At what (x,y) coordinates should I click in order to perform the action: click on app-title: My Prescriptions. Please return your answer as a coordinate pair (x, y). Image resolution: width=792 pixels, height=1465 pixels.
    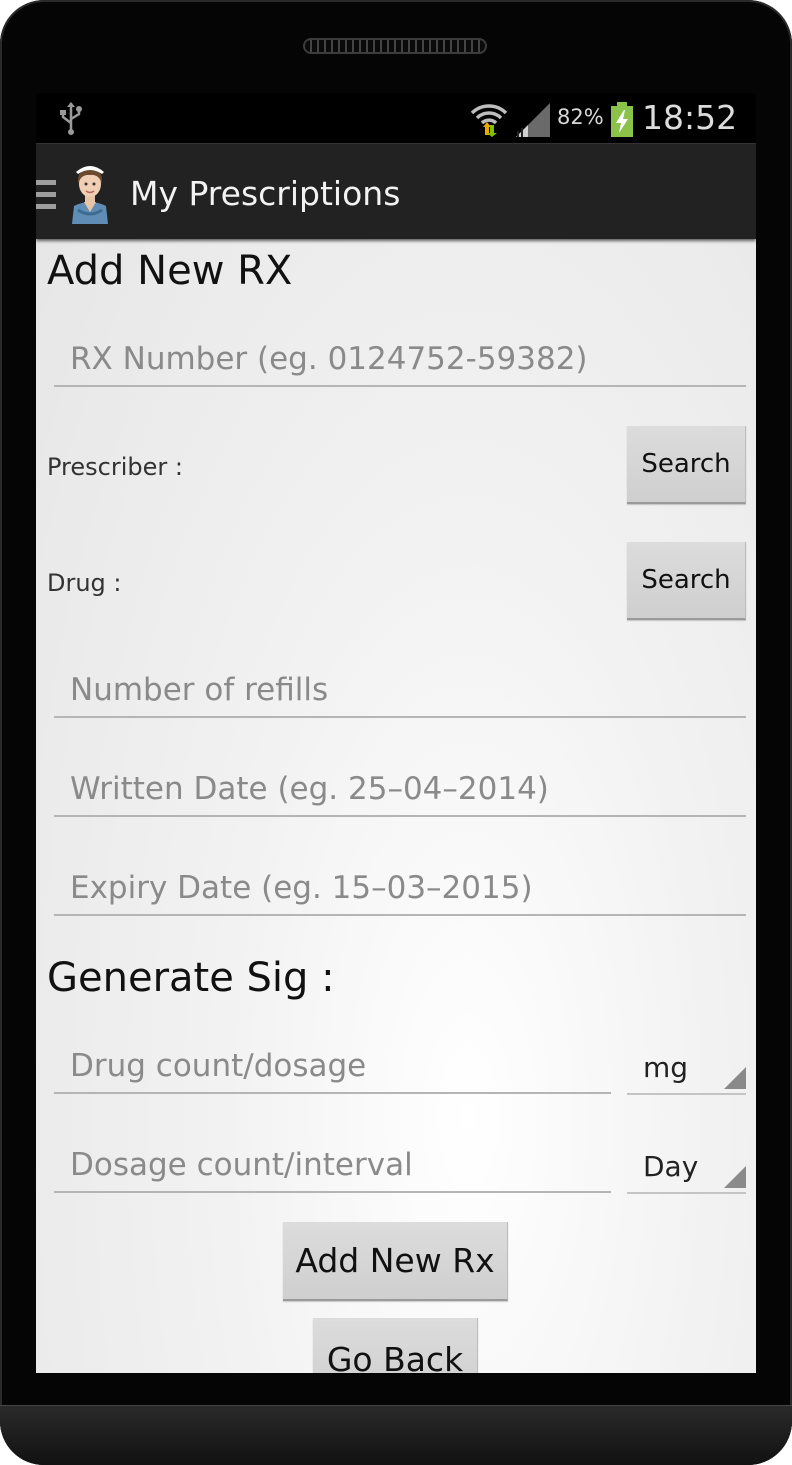
    Looking at the image, I should click on (265, 193).